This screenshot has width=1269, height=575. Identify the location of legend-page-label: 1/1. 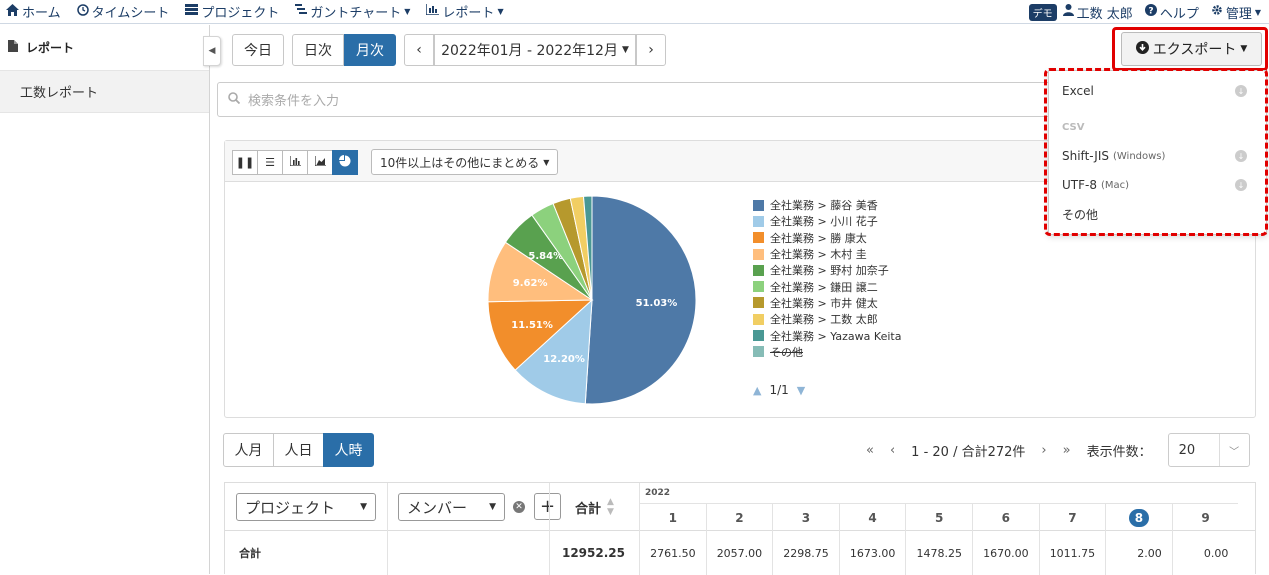
(779, 390).